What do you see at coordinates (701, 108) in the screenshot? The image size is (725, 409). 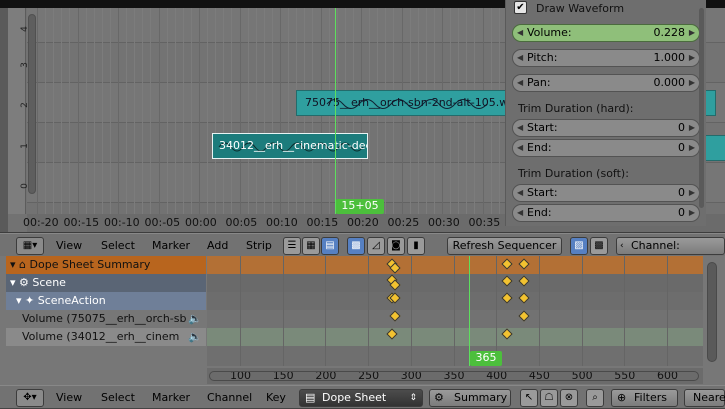 I see `panel-scrollbar` at bounding box center [701, 108].